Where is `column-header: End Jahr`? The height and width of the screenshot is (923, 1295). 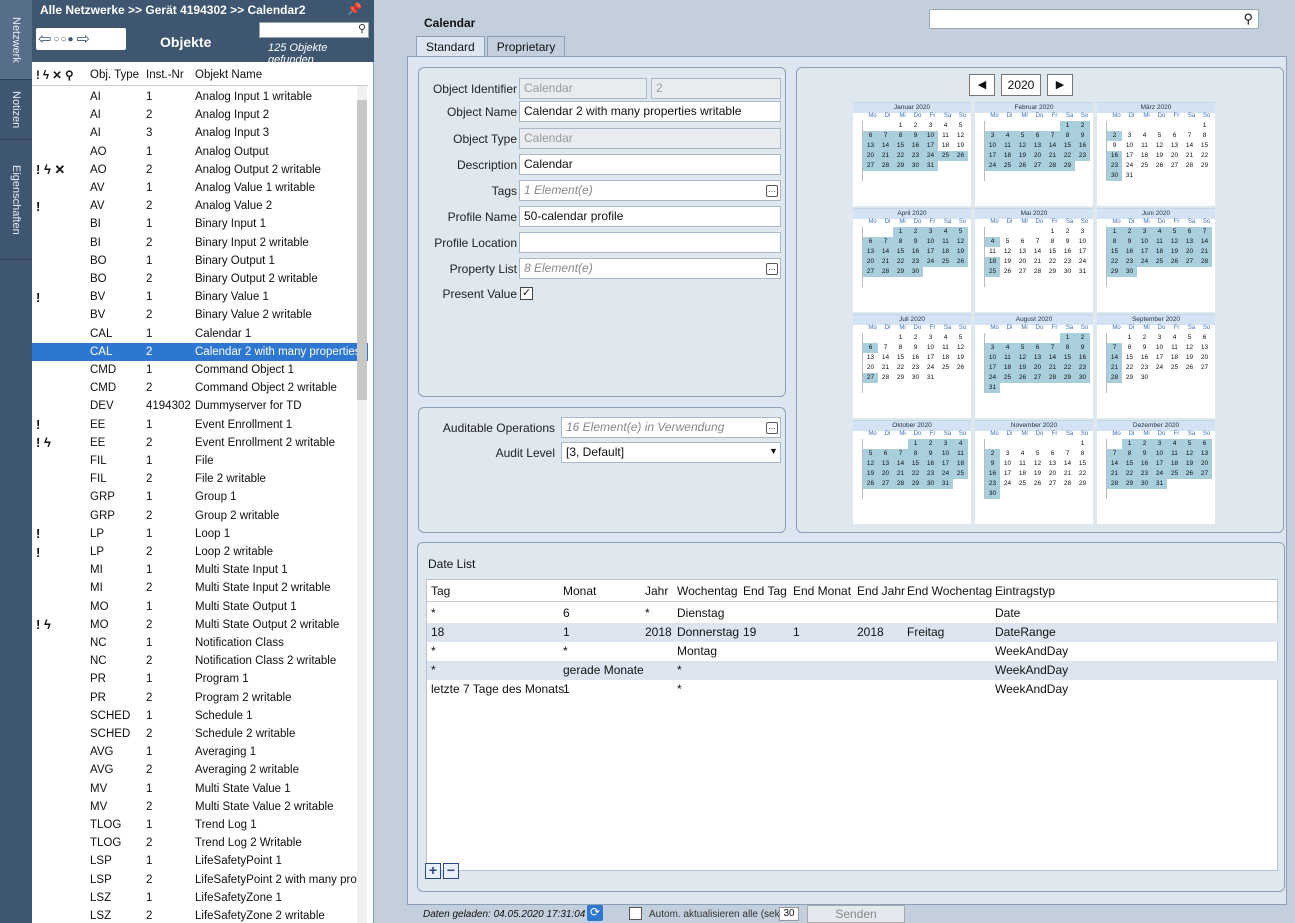 column-header: End Jahr is located at coordinates (881, 591).